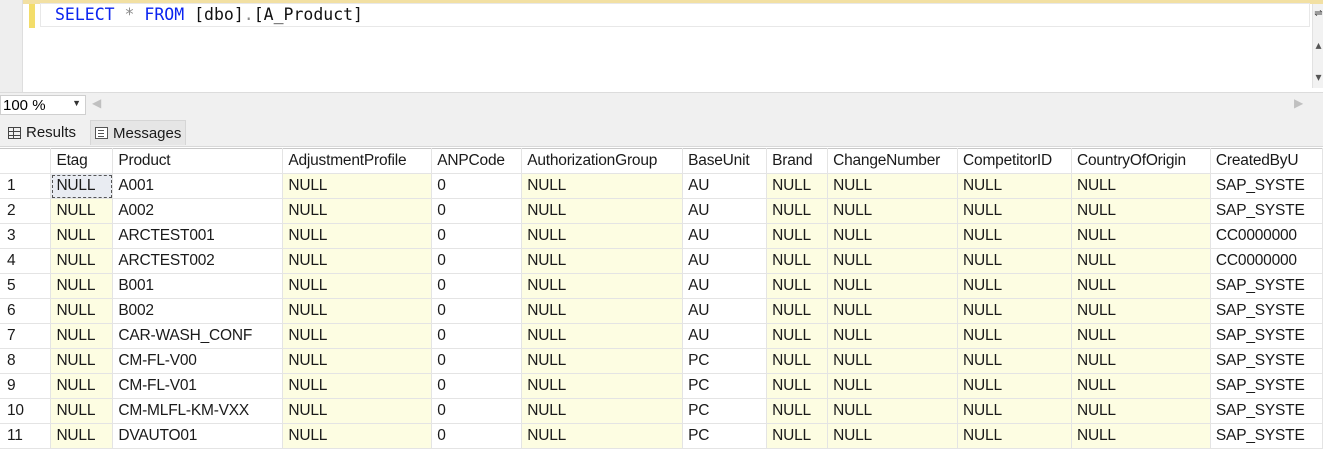 This screenshot has height=449, width=1323. I want to click on column-header: ChangeNumber, so click(893, 161).